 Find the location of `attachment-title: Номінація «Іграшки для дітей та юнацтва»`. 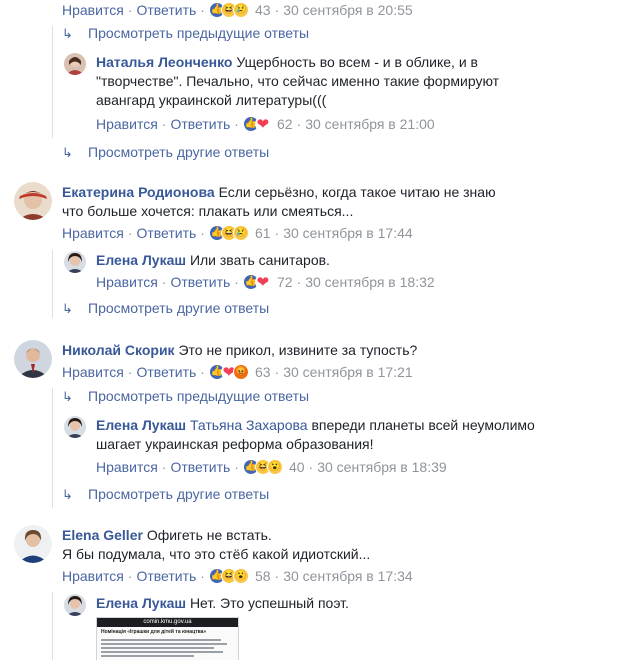

attachment-title: Номінація «Іграшки для дітей та юнацтва» is located at coordinates (154, 632).